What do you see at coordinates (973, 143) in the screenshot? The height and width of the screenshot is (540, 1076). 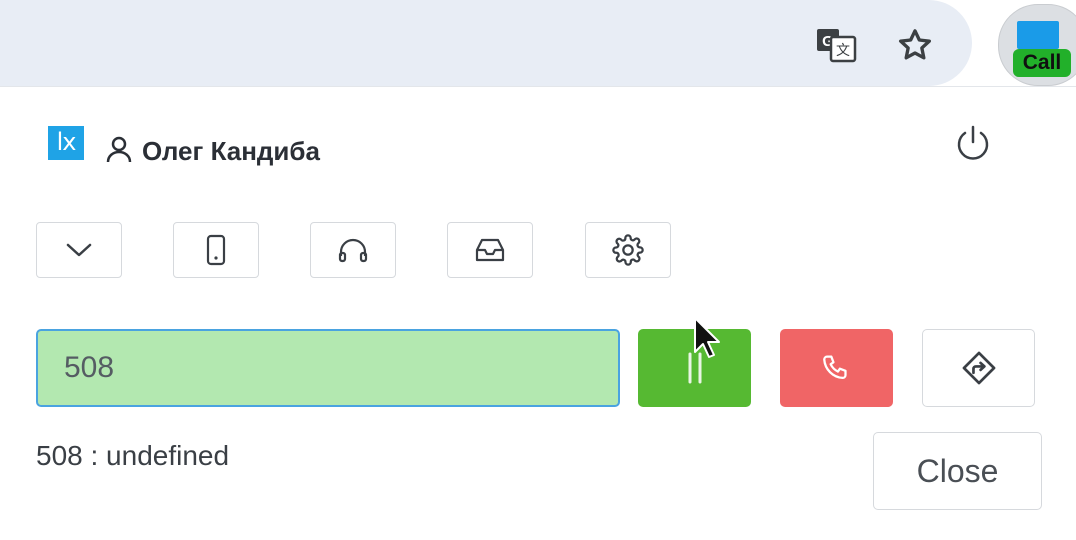 I see `power-icon` at bounding box center [973, 143].